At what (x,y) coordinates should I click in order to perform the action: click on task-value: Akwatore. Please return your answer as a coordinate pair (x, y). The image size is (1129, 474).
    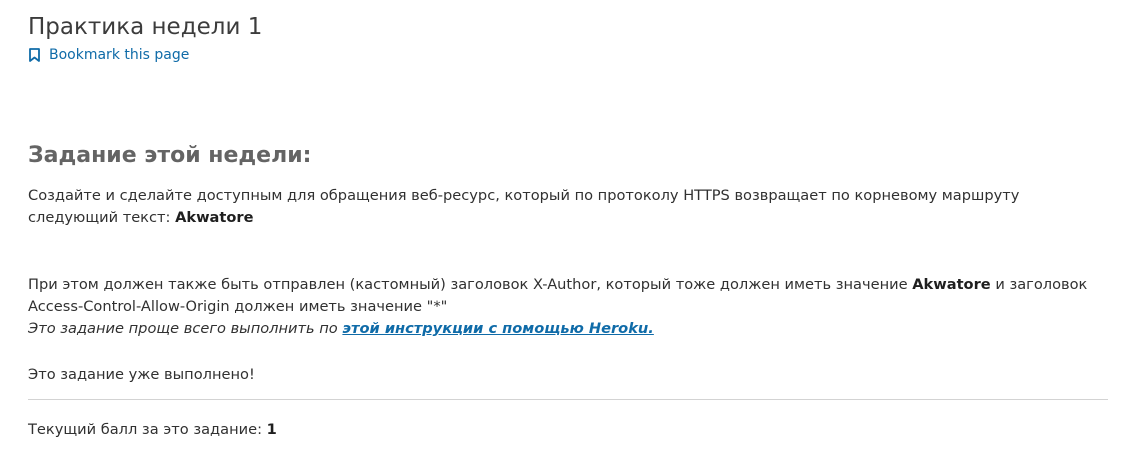
    Looking at the image, I should click on (214, 217).